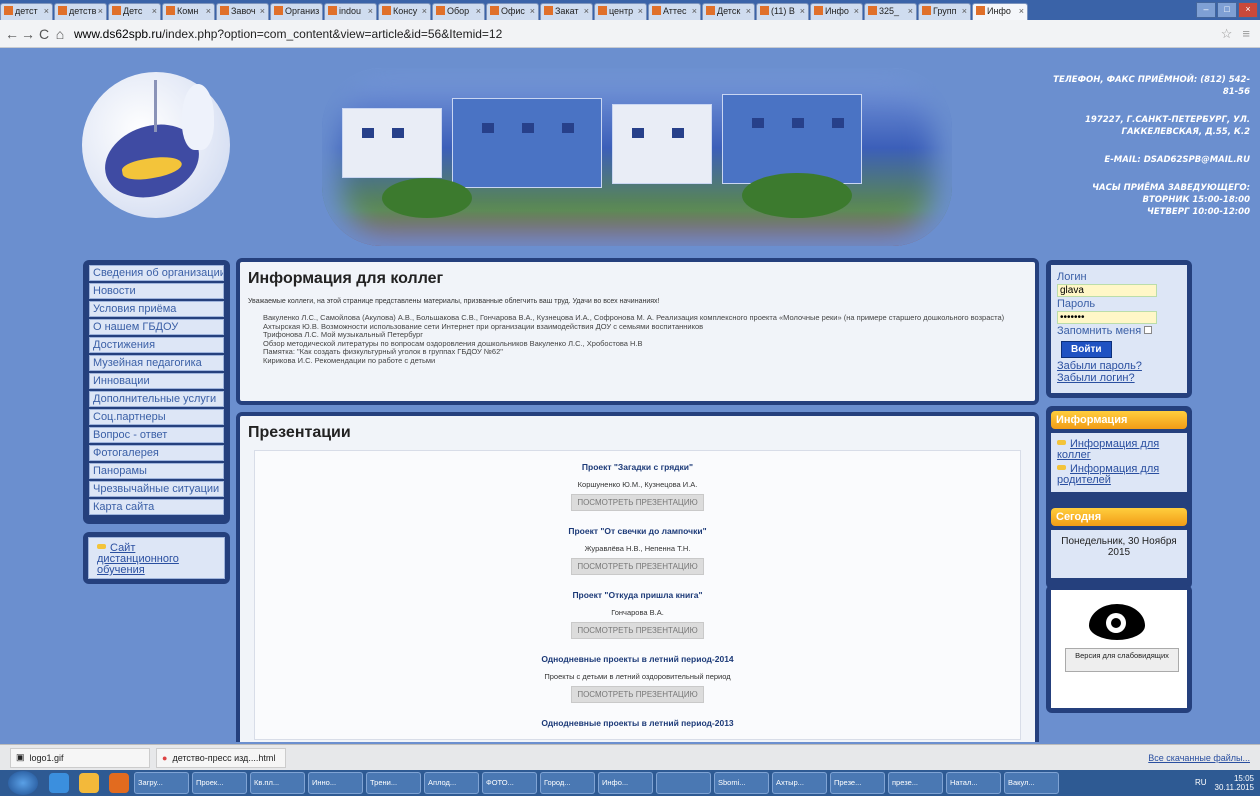 The width and height of the screenshot is (1260, 796). Describe the element at coordinates (60, 34) in the screenshot. I see `home-icon: ⌂` at that location.